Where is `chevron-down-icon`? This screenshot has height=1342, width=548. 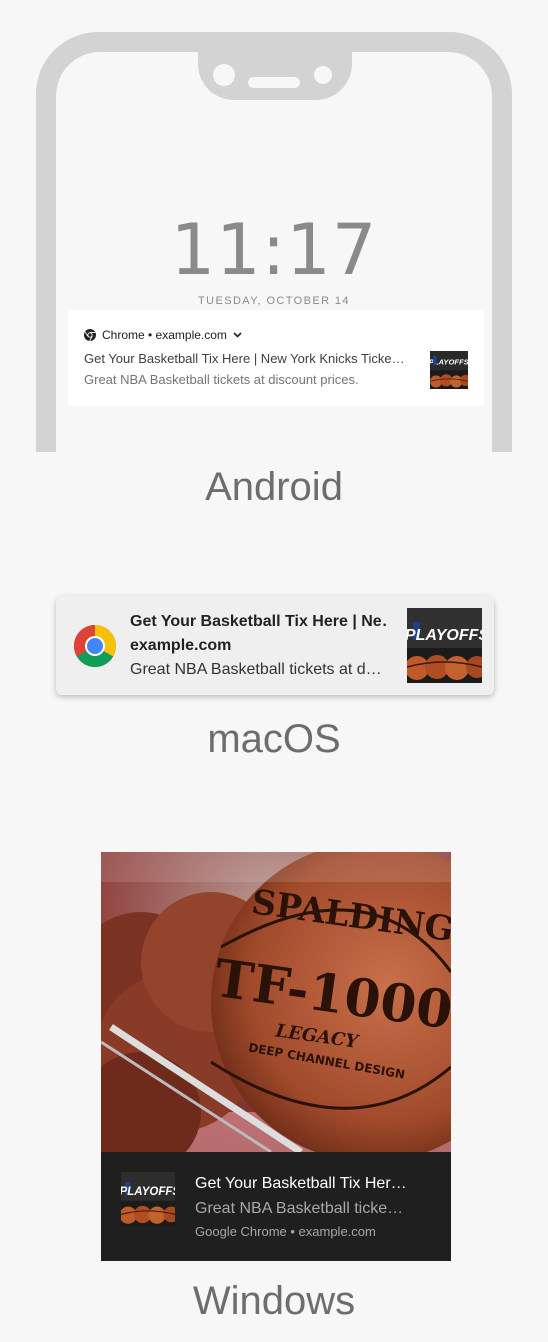 chevron-down-icon is located at coordinates (237, 335).